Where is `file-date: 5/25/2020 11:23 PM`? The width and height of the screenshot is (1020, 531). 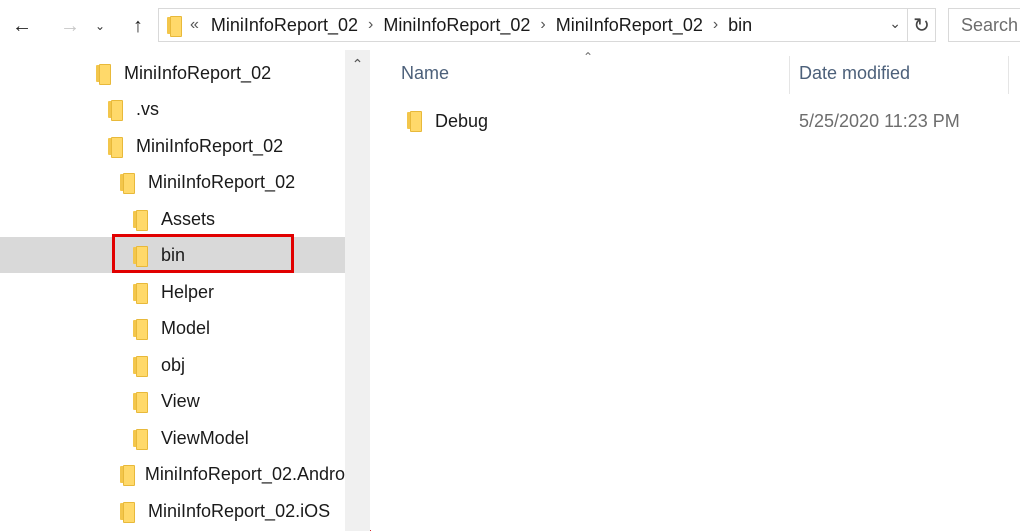 file-date: 5/25/2020 11:23 PM is located at coordinates (879, 121).